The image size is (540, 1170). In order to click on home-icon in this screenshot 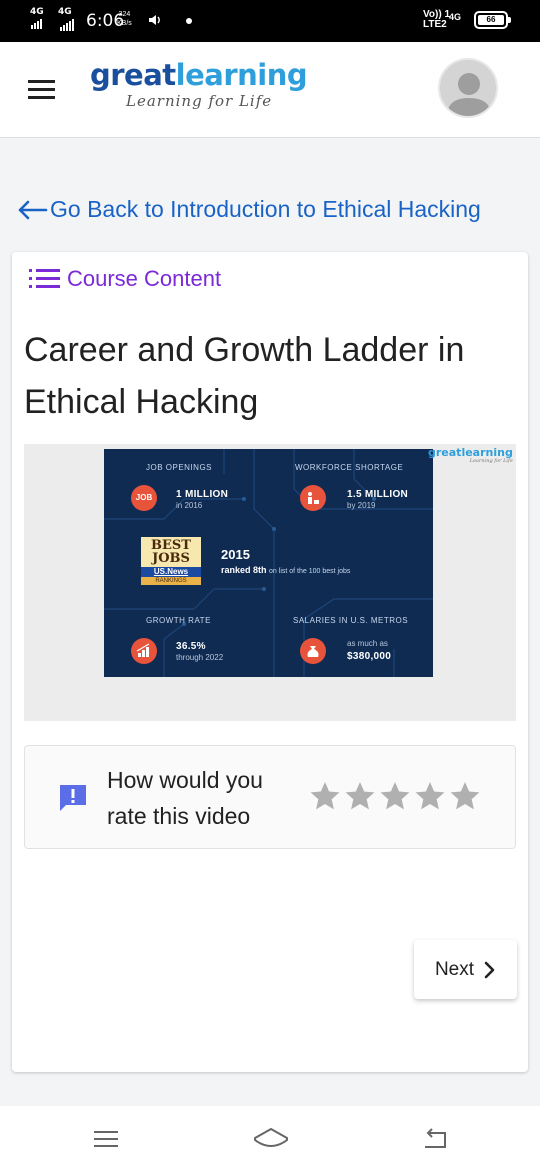, I will do `click(271, 1139)`.